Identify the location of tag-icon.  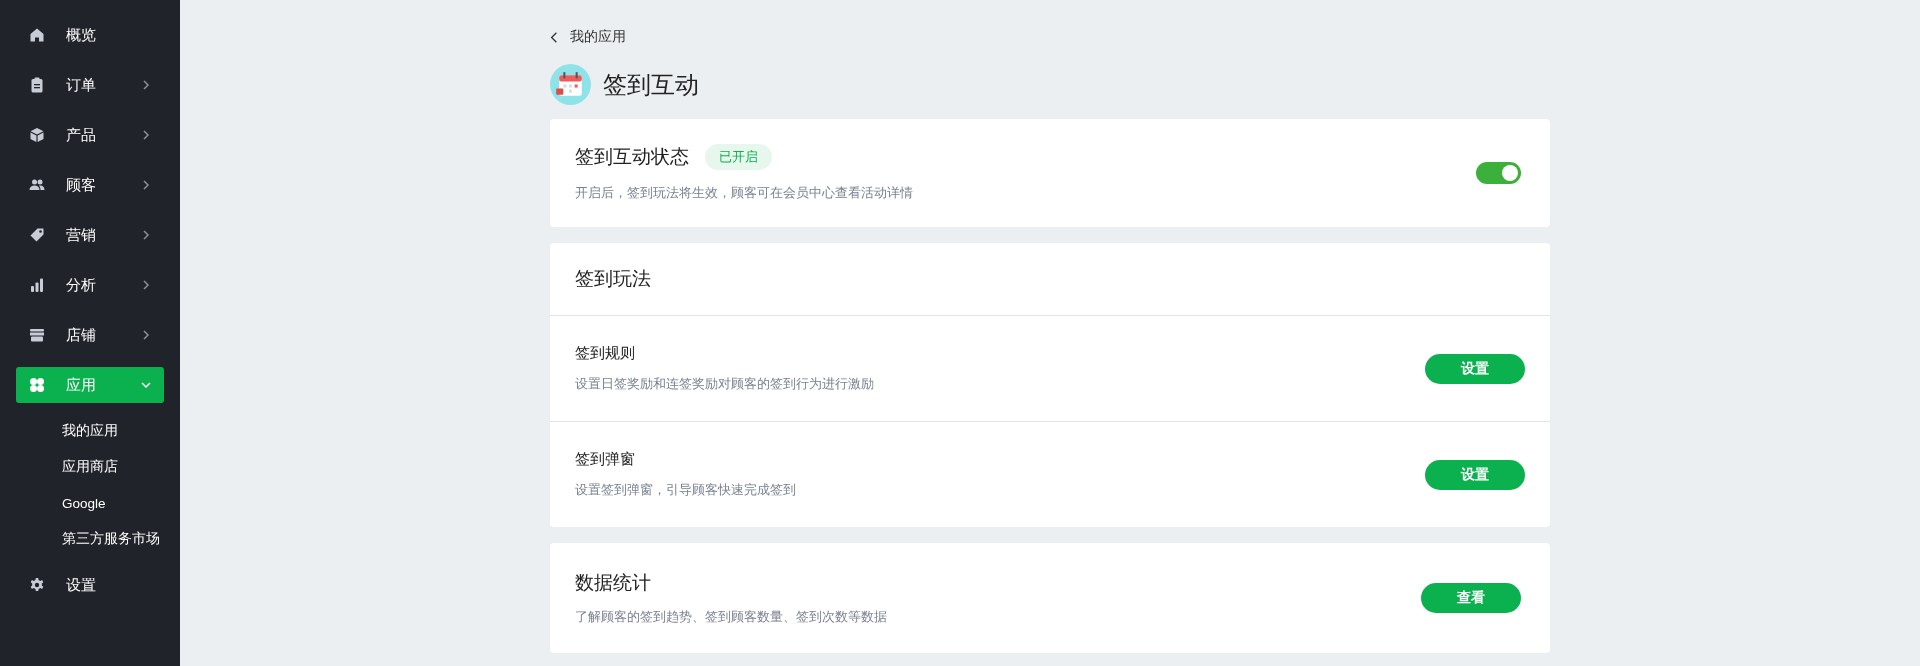
(37, 235).